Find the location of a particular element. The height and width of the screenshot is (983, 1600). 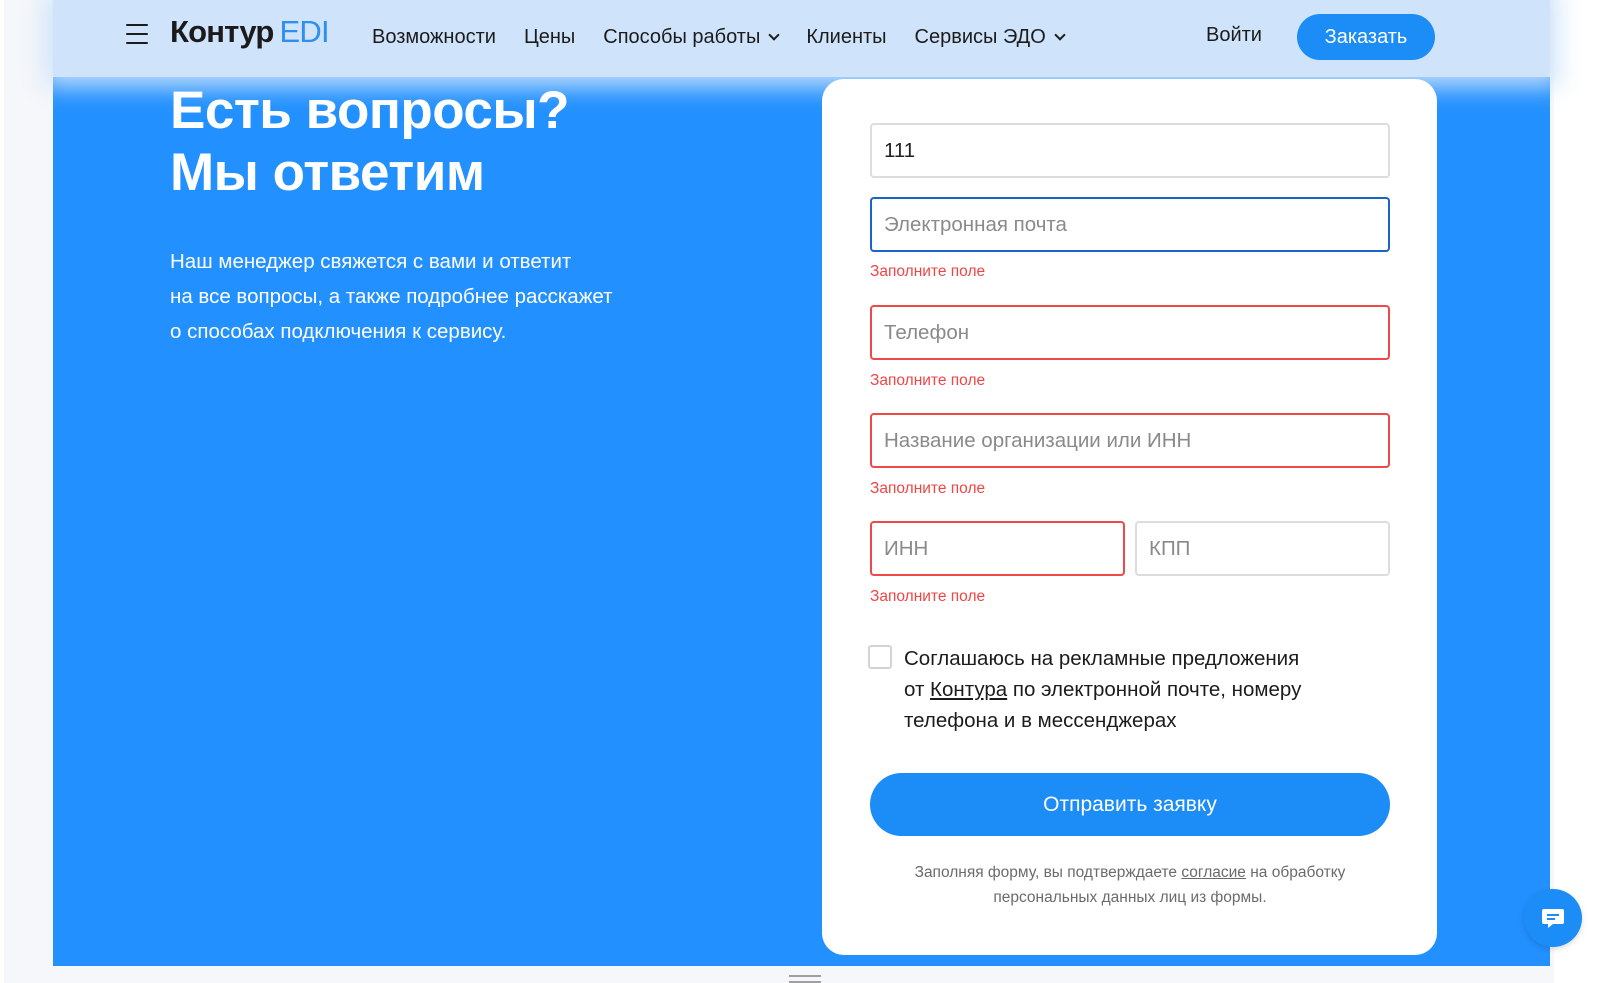

privacy-text-part: на обработку is located at coordinates (1295, 872).